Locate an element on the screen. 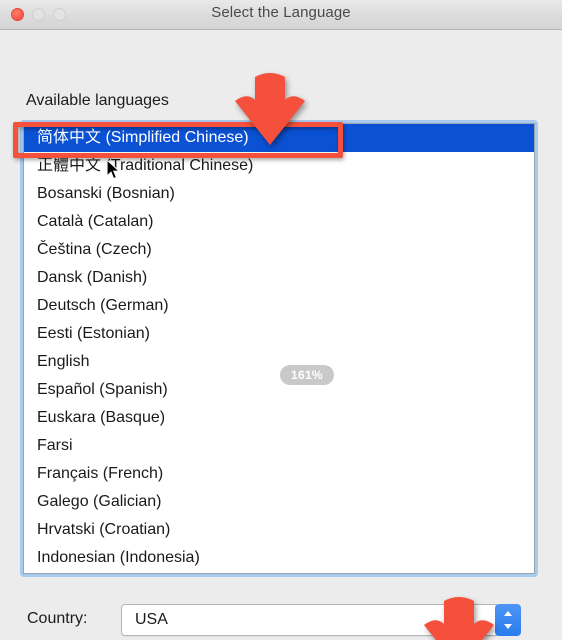  country-value: USA is located at coordinates (151, 619).